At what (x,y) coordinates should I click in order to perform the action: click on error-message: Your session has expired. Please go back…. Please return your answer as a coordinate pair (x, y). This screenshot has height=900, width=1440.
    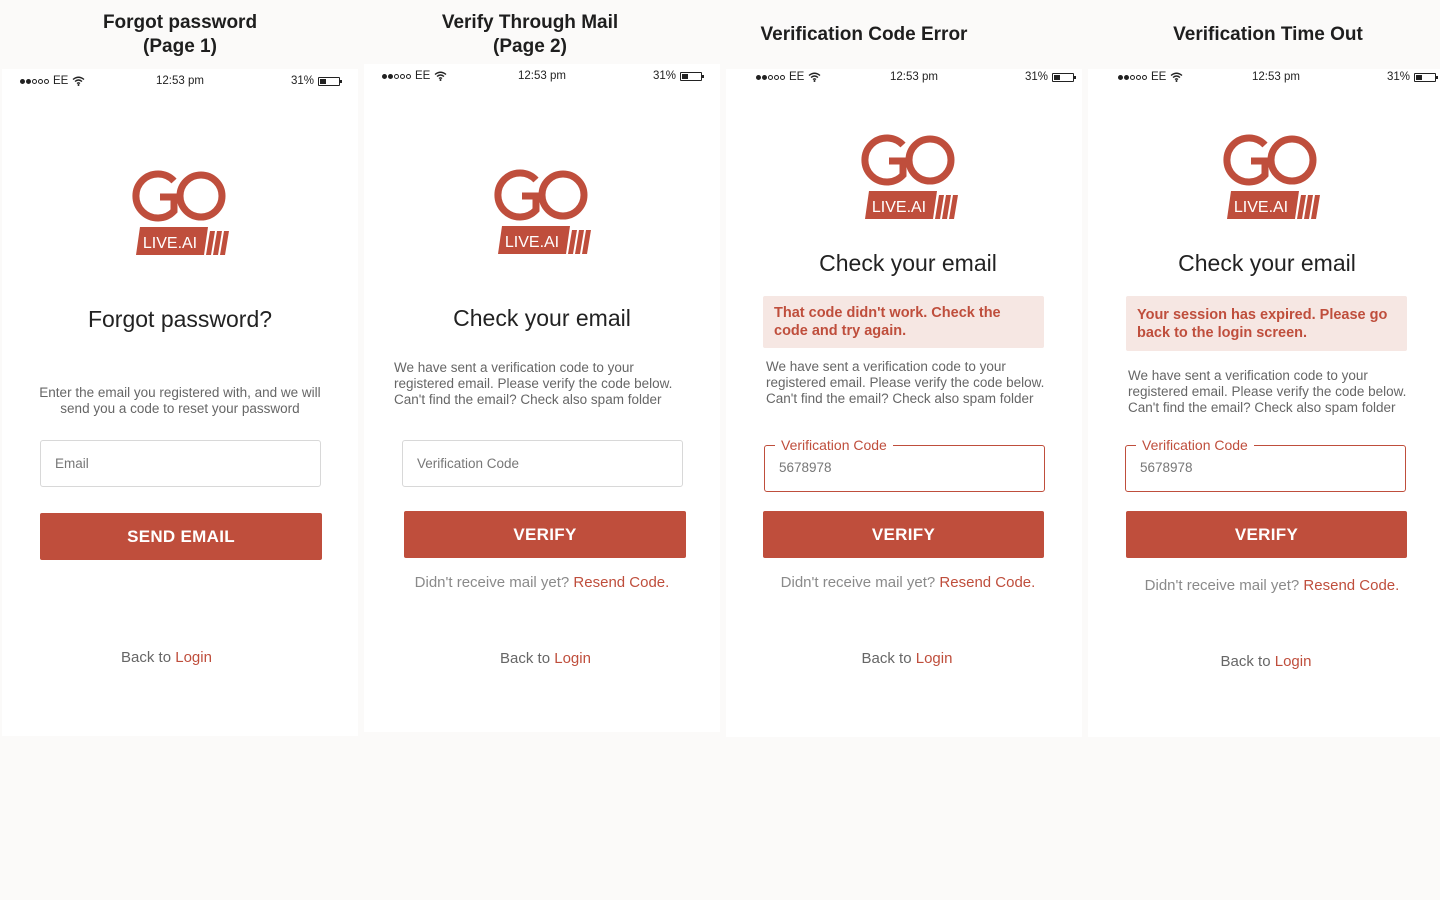
    Looking at the image, I should click on (1266, 323).